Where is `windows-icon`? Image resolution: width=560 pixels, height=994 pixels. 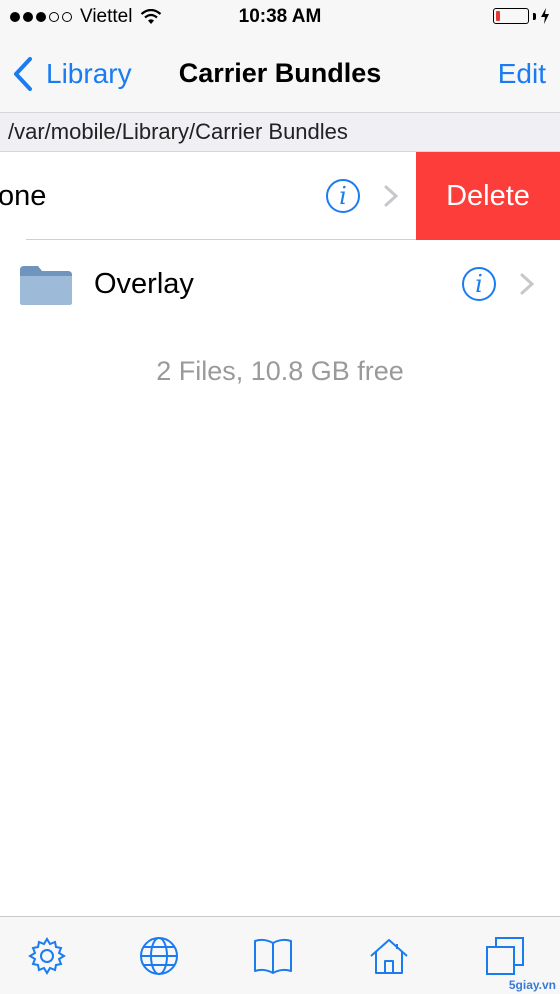
windows-icon is located at coordinates (505, 956).